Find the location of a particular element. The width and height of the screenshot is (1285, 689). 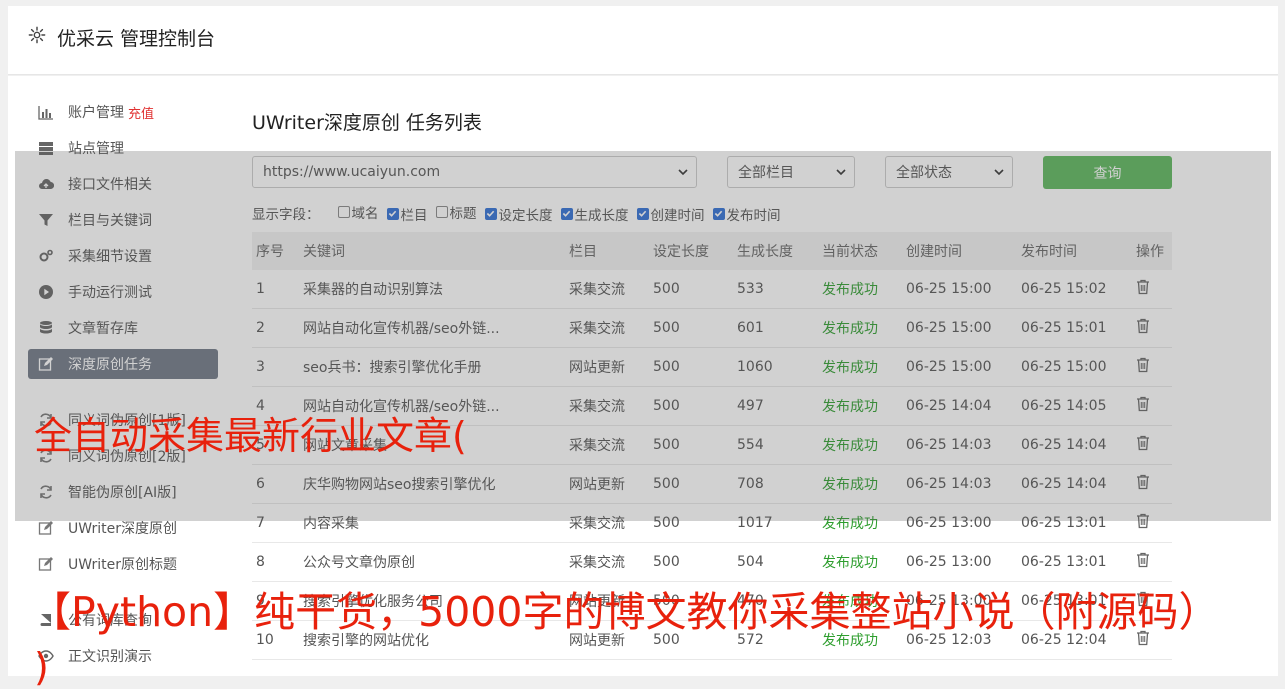

field-checkbox: 标题 is located at coordinates (456, 212).